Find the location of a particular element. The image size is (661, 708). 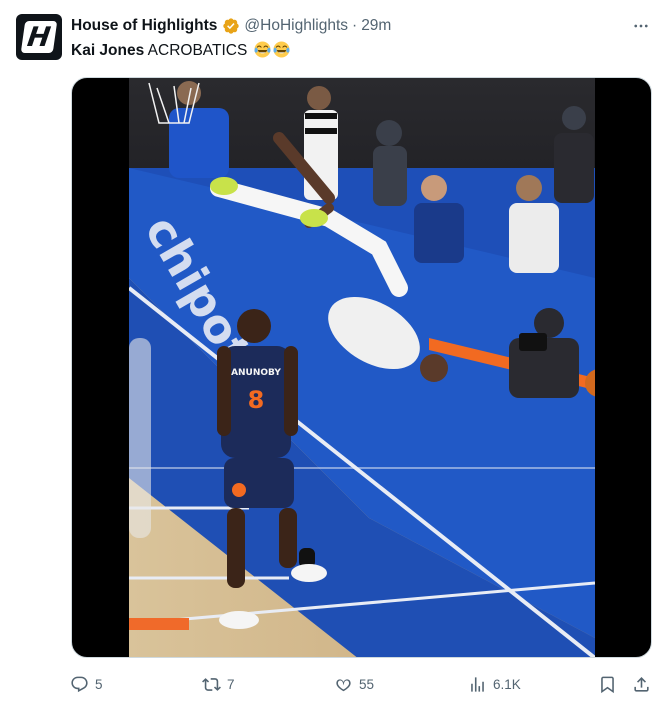

views-button: 6.1K is located at coordinates (494, 684).